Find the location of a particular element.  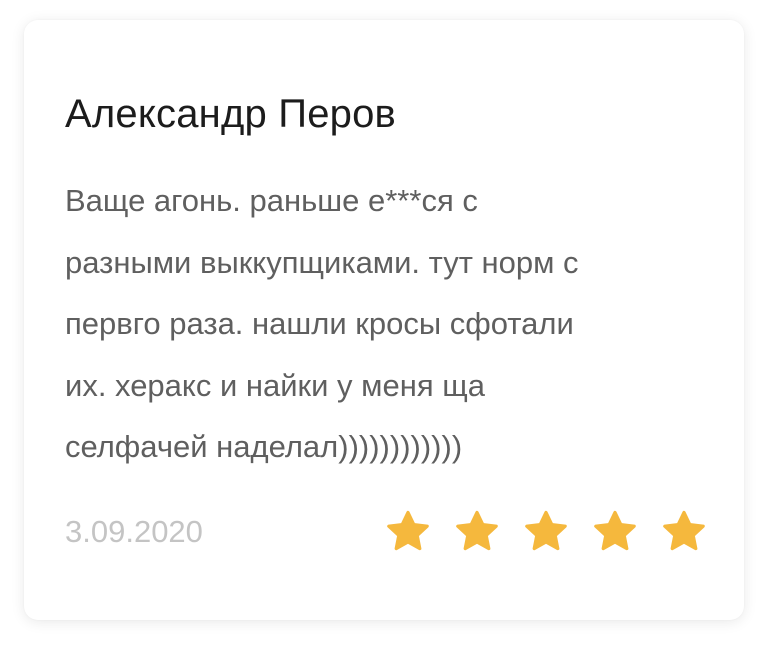

star-rating is located at coordinates (546, 532).